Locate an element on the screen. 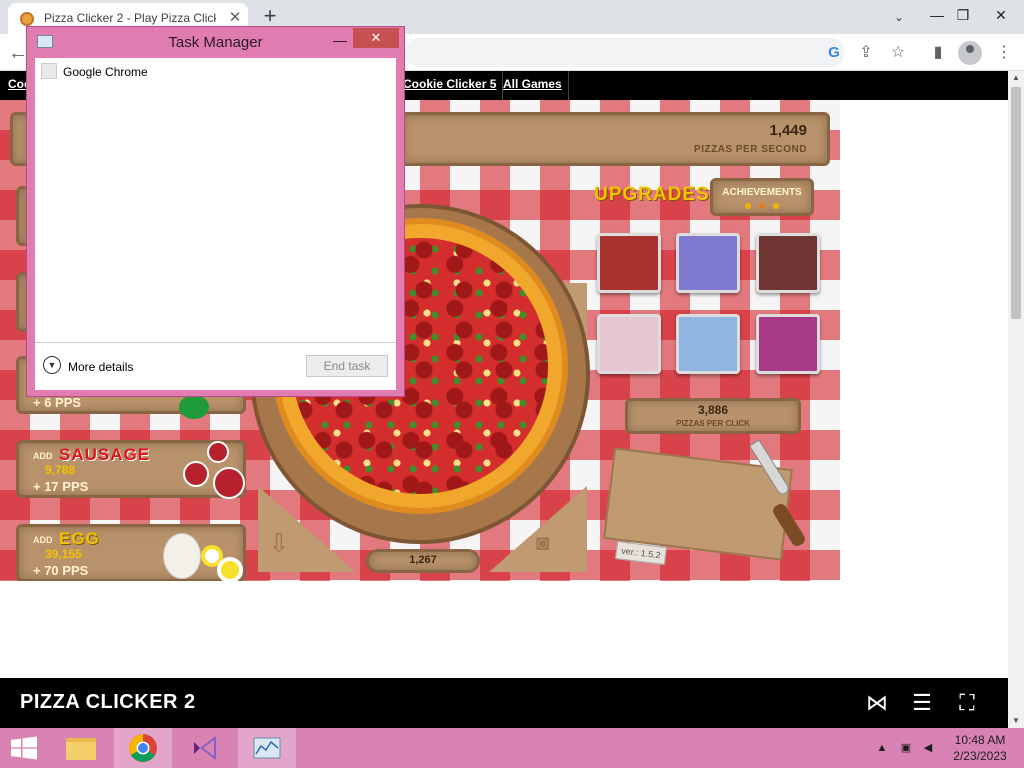 The height and width of the screenshot is (768, 1024). pizza-count-panel: 1,267 is located at coordinates (423, 561).